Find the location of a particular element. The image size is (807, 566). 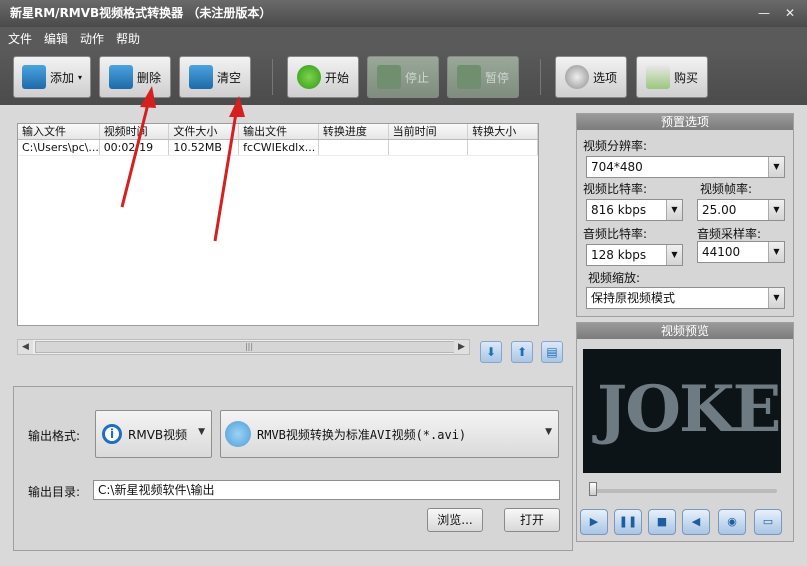

red-arrow-clear is located at coordinates (229, 169).